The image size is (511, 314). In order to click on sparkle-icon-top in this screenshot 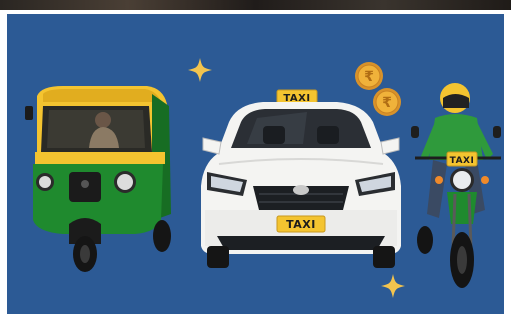, I will do `click(200, 70)`.